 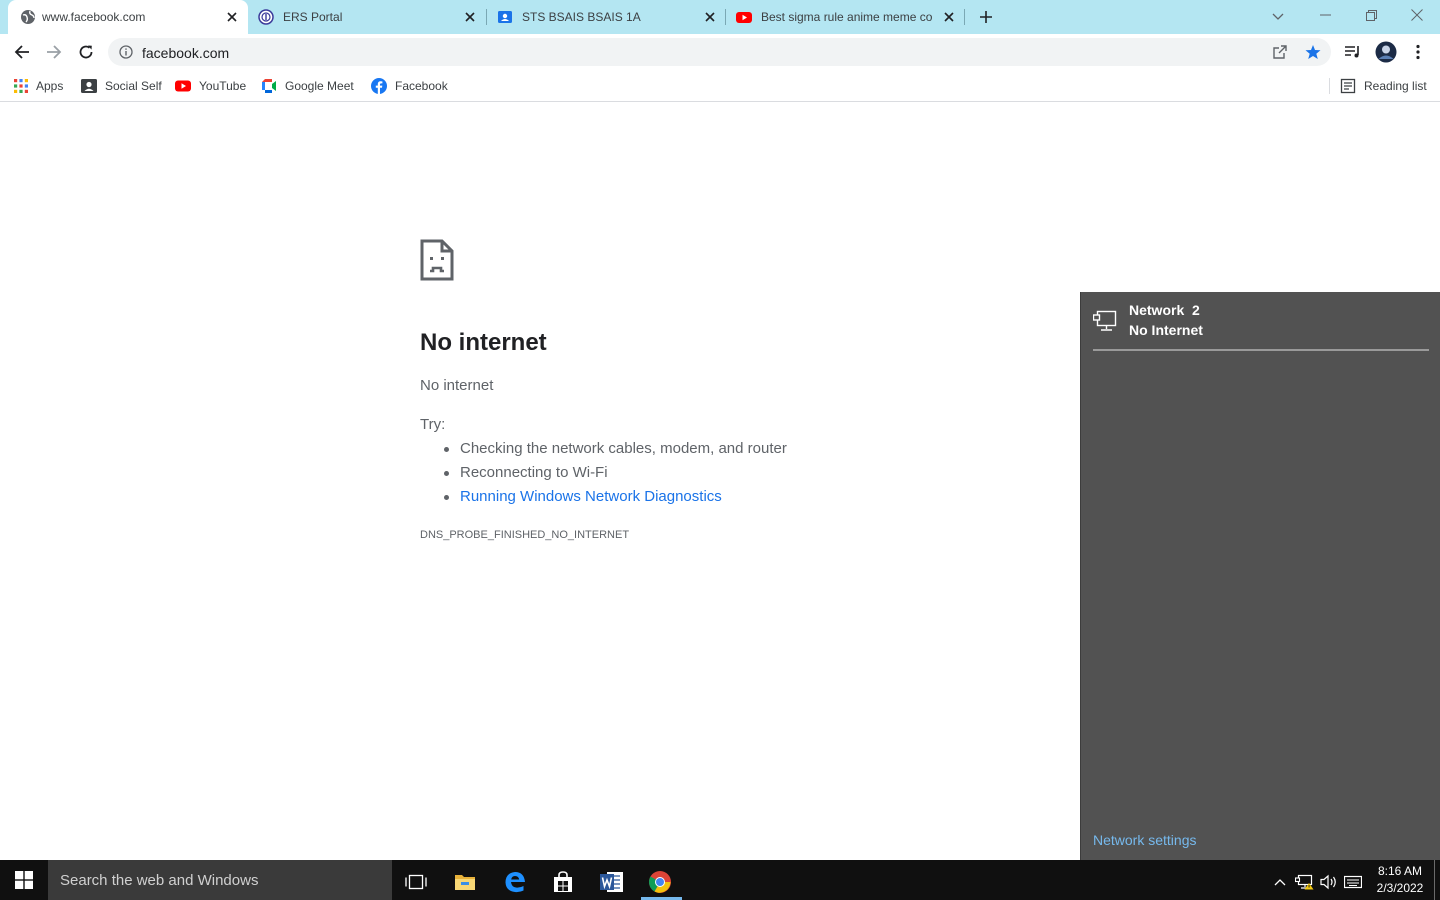 What do you see at coordinates (525, 535) in the screenshot?
I see `error-code: DNS_PROBE_FINISHED_NO_INTERNET` at bounding box center [525, 535].